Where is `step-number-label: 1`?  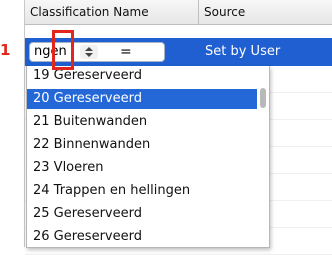
step-number-label: 1 is located at coordinates (5, 50).